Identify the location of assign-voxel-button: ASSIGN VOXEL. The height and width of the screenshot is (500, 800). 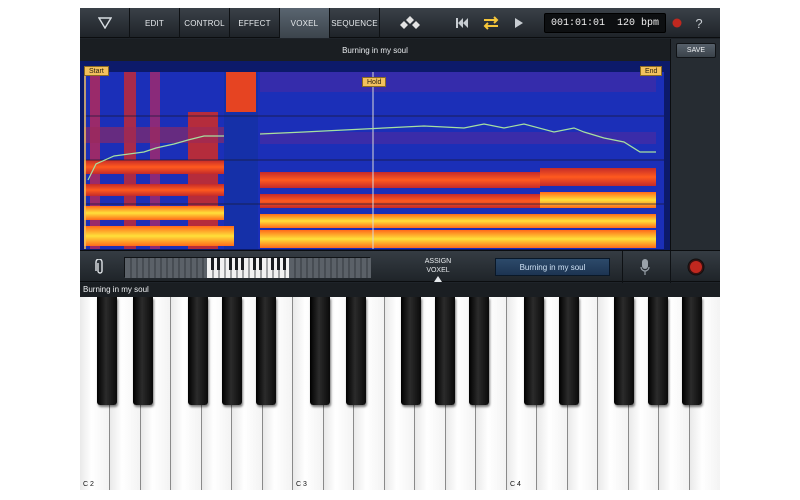
(438, 271).